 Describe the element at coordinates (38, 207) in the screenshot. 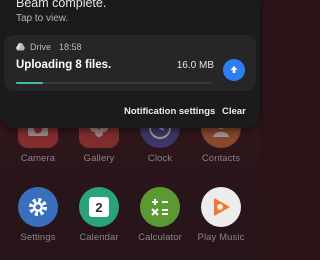

I see `gear-icon` at that location.